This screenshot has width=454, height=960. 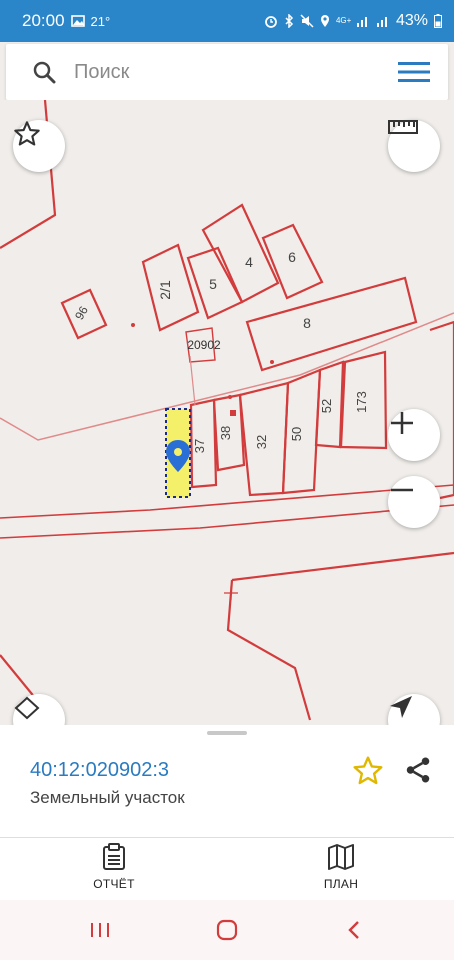 I want to click on mute-icon, so click(x=307, y=21).